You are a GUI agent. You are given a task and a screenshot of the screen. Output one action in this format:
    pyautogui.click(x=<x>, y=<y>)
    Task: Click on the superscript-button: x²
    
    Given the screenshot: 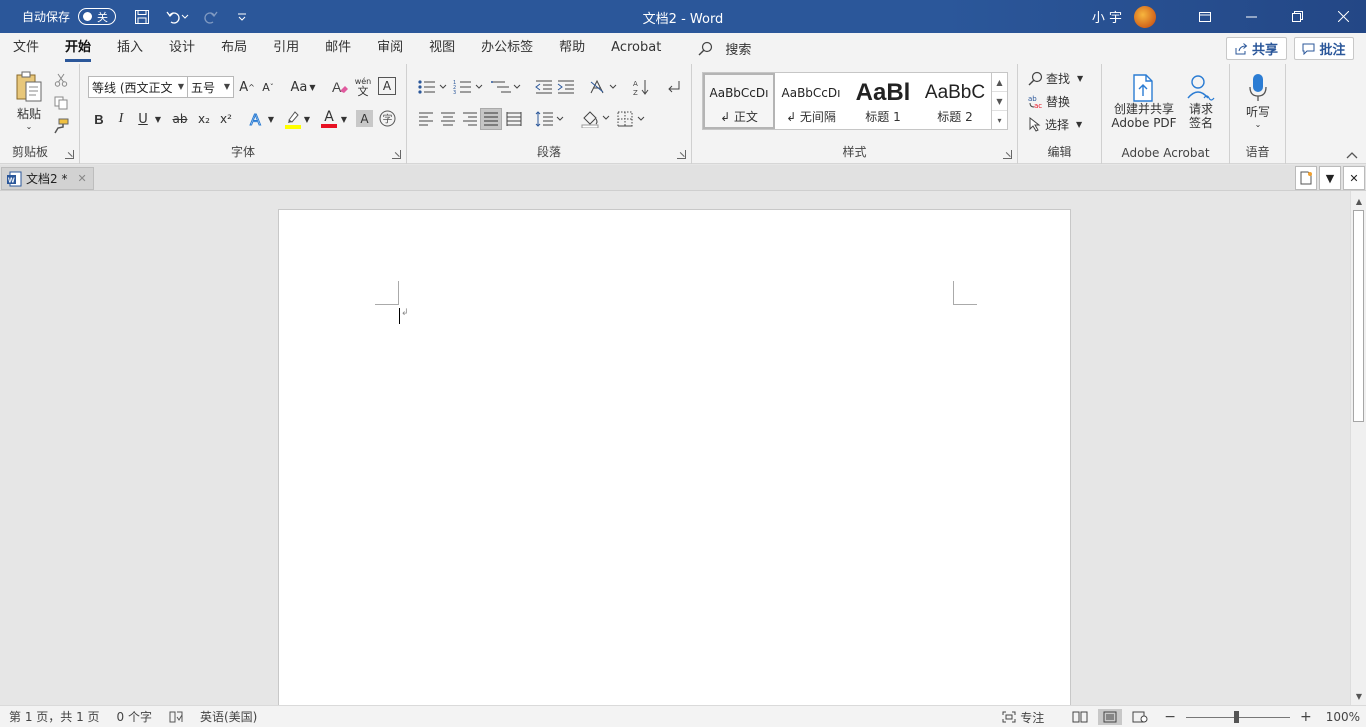 What is the action you would take?
    pyautogui.click(x=226, y=119)
    